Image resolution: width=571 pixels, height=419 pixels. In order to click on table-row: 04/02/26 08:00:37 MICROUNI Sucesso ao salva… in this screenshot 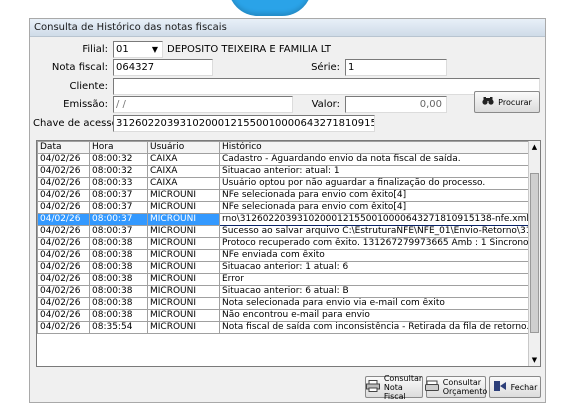, I will do `click(283, 231)`.